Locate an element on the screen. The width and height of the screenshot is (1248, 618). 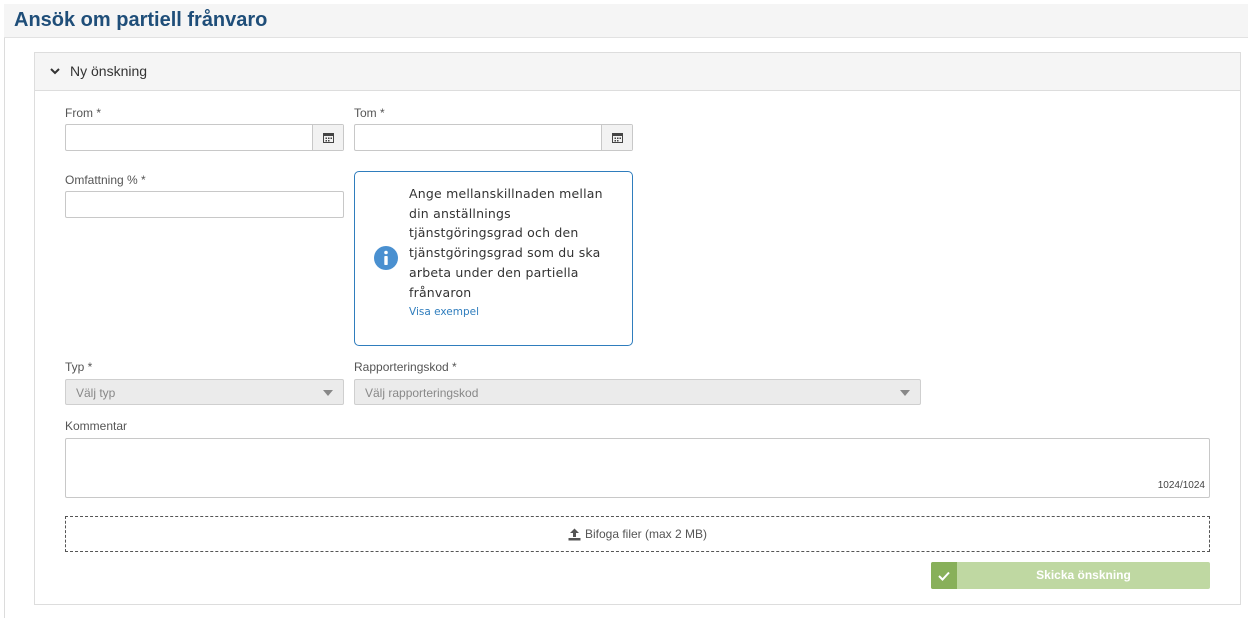
attach-files-dropzone: Bifoga filer (max 2 MB) is located at coordinates (637, 534).